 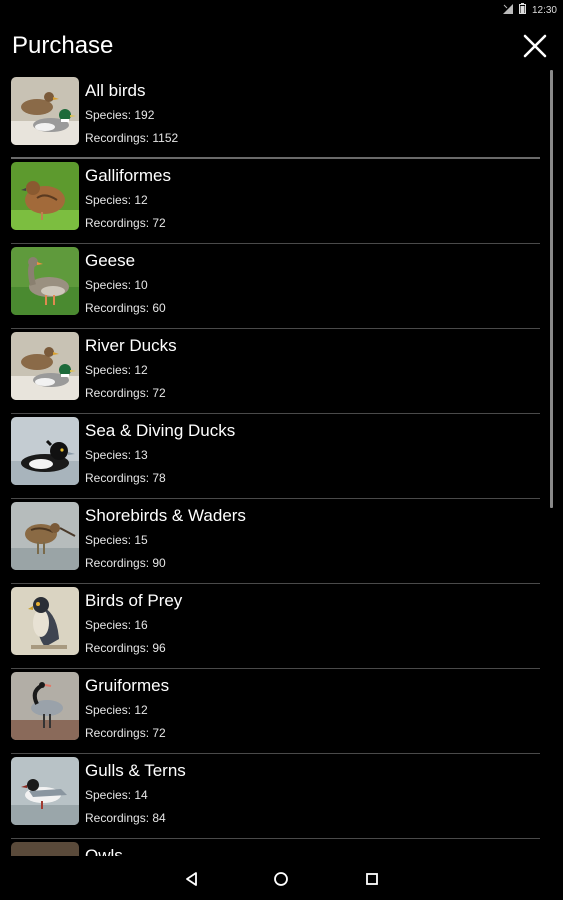 What do you see at coordinates (135, 770) in the screenshot?
I see `item-title: Gulls & Terns` at bounding box center [135, 770].